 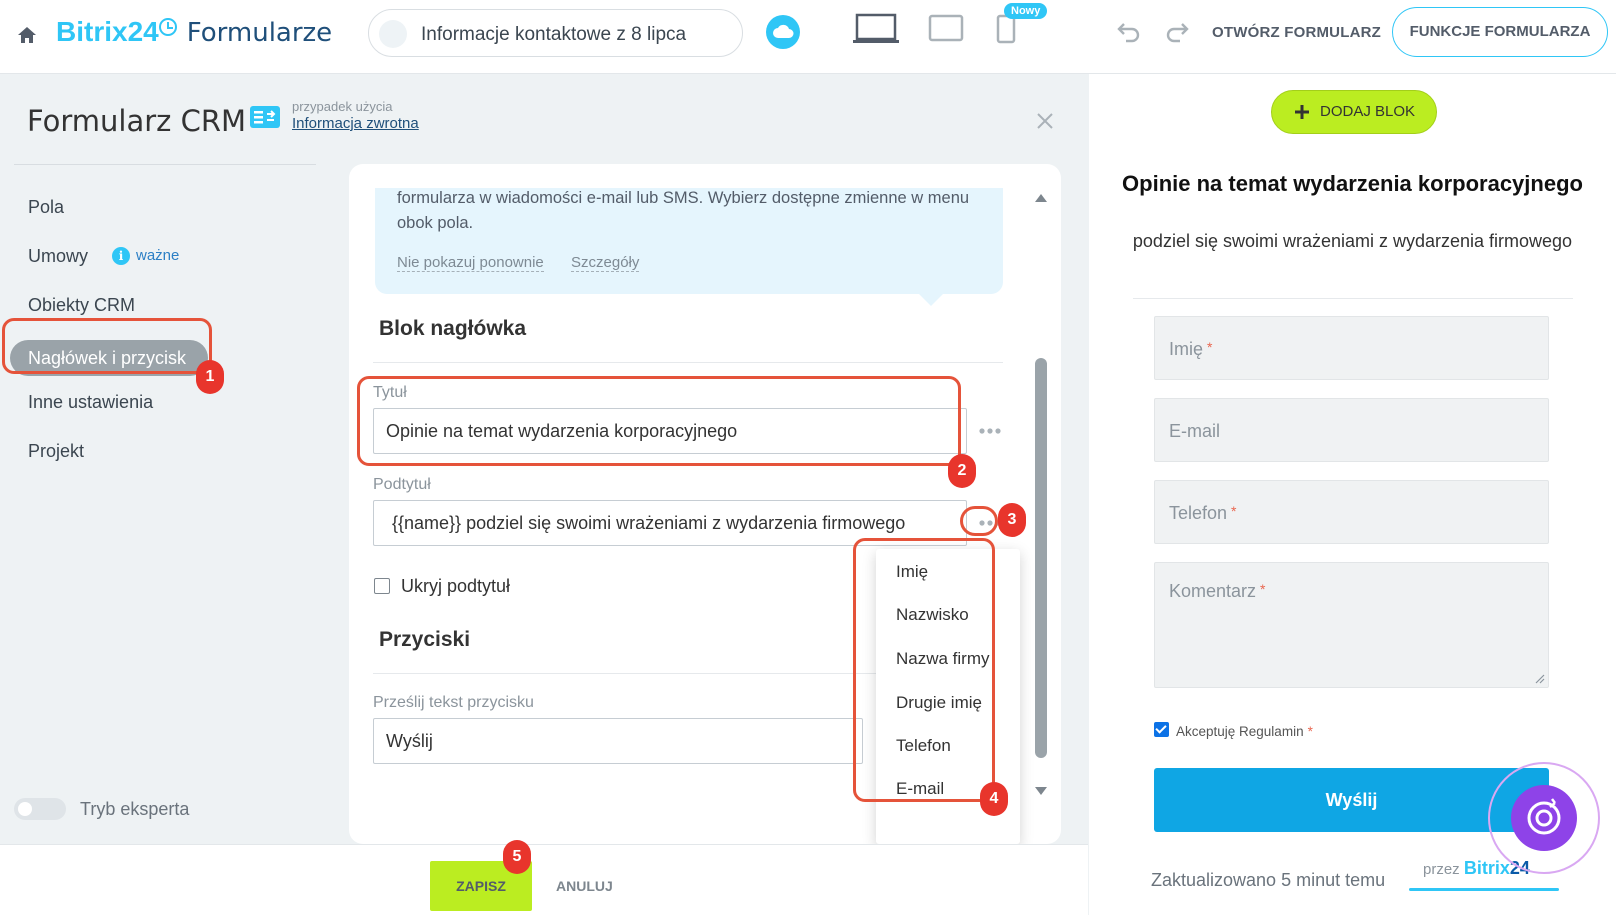 What do you see at coordinates (1540, 679) in the screenshot?
I see `resize-handle-icon` at bounding box center [1540, 679].